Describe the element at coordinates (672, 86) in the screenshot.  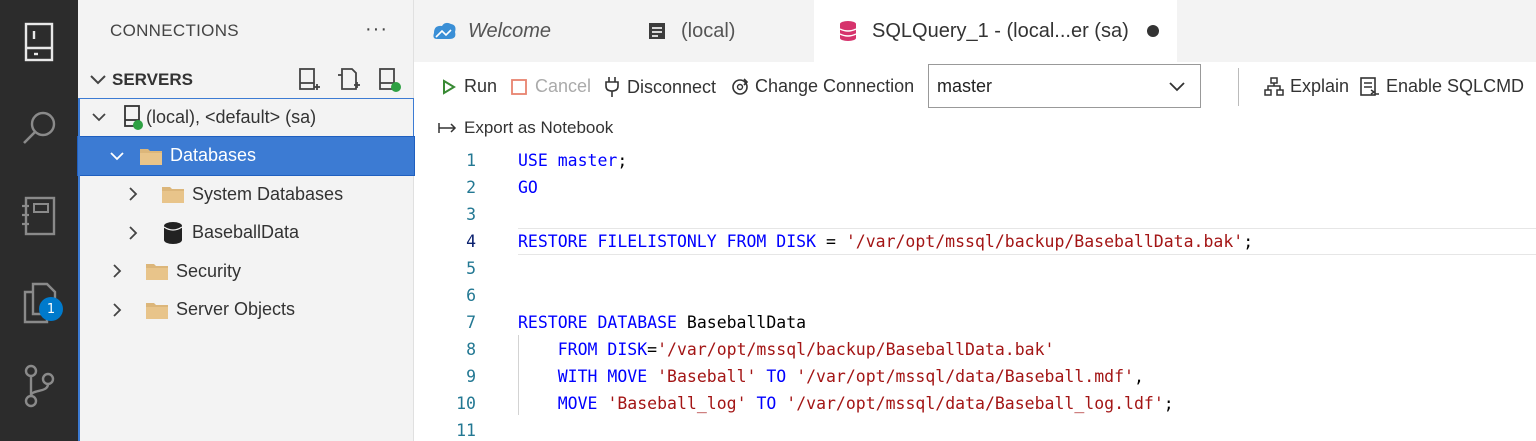
I see `disconnect-label: Disconnect` at that location.